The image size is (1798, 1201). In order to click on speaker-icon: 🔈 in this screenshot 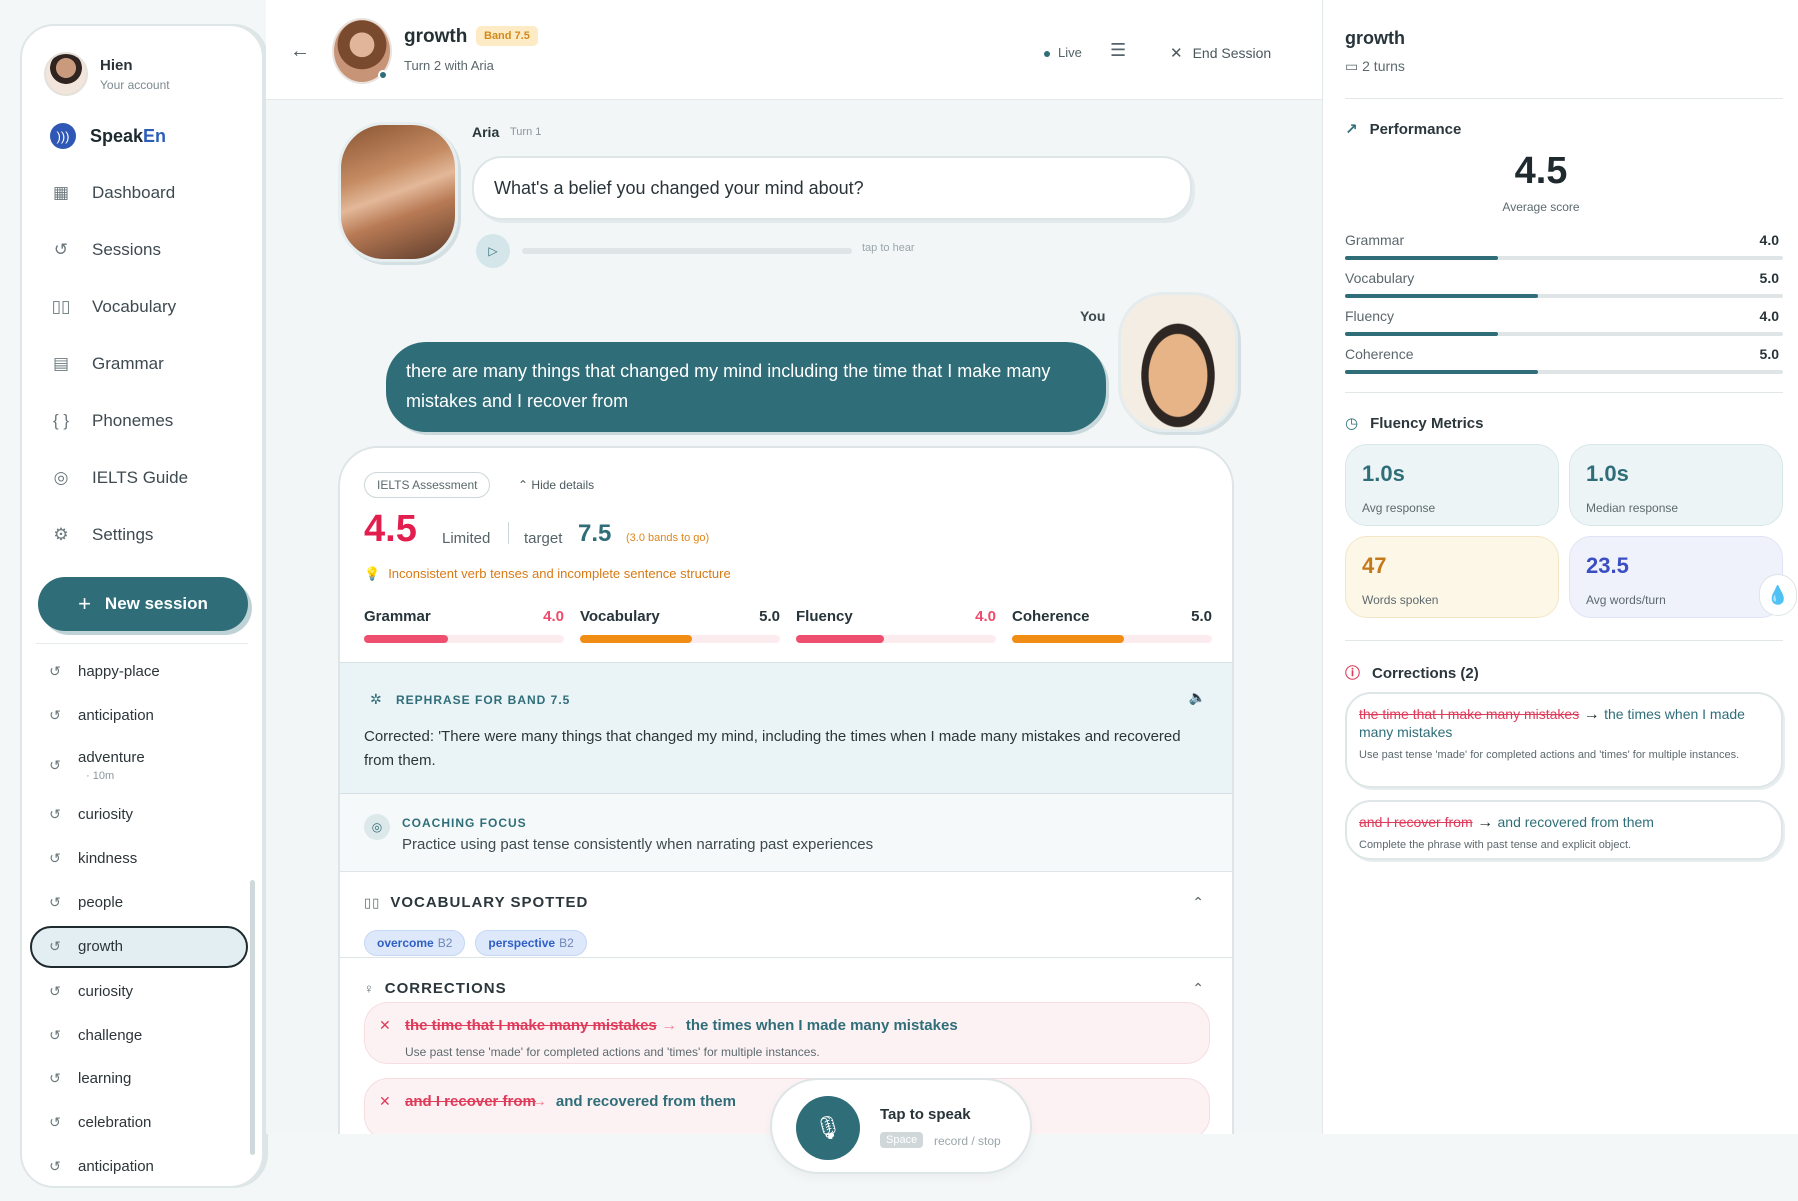, I will do `click(1197, 697)`.